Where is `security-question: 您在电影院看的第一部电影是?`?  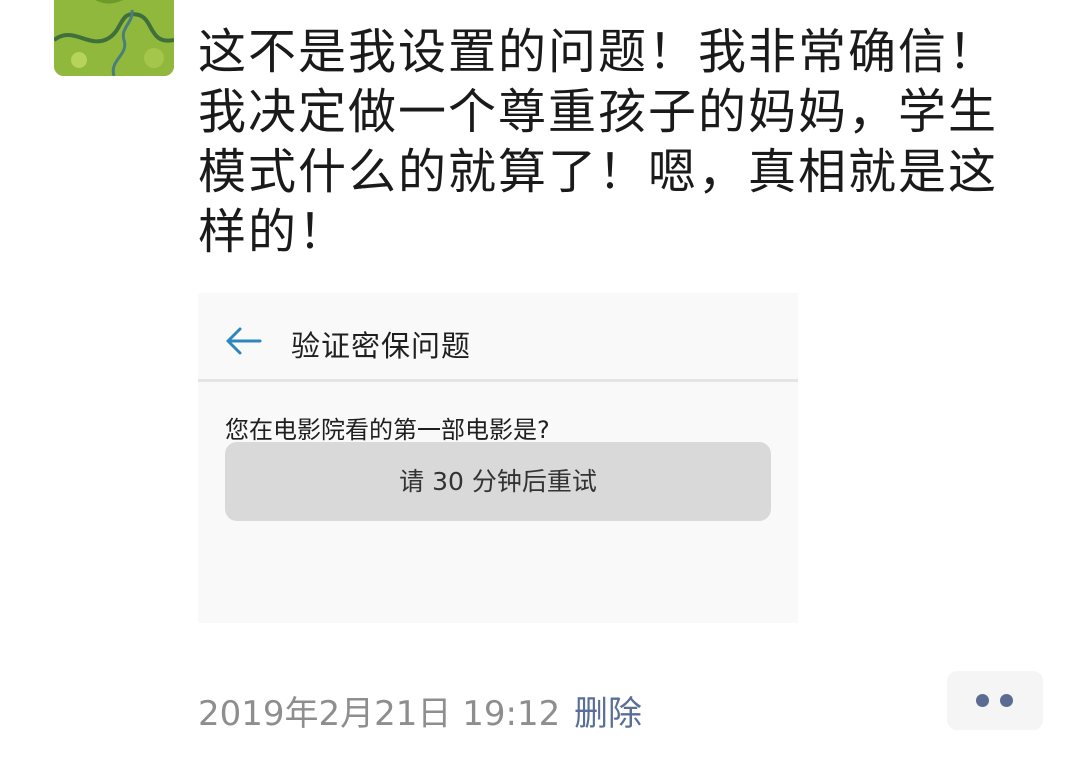
security-question: 您在电影院看的第一部电影是? is located at coordinates (387, 430).